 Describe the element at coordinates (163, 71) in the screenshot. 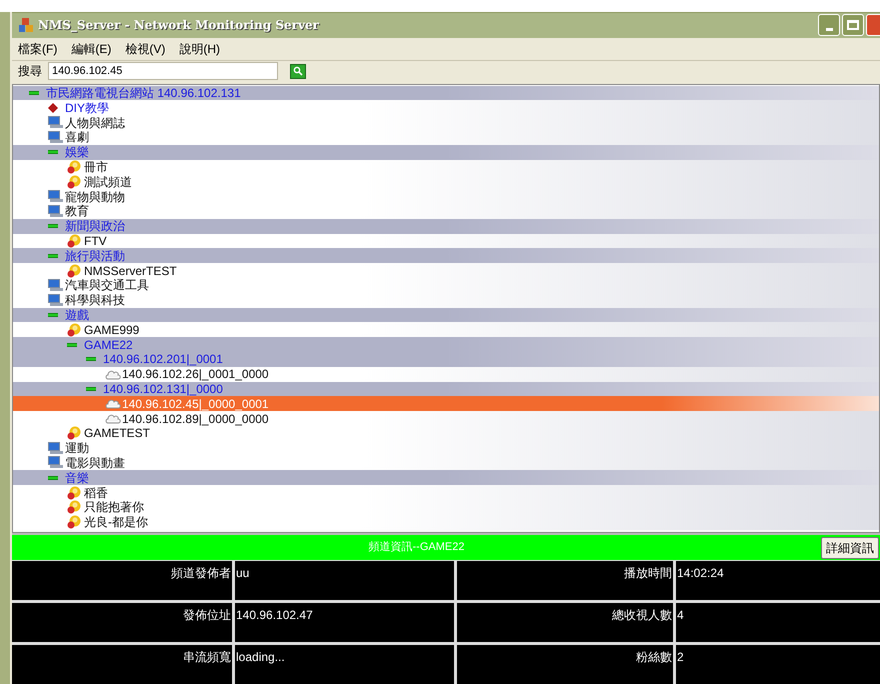

I see `search-field: 140.96.102.45` at that location.